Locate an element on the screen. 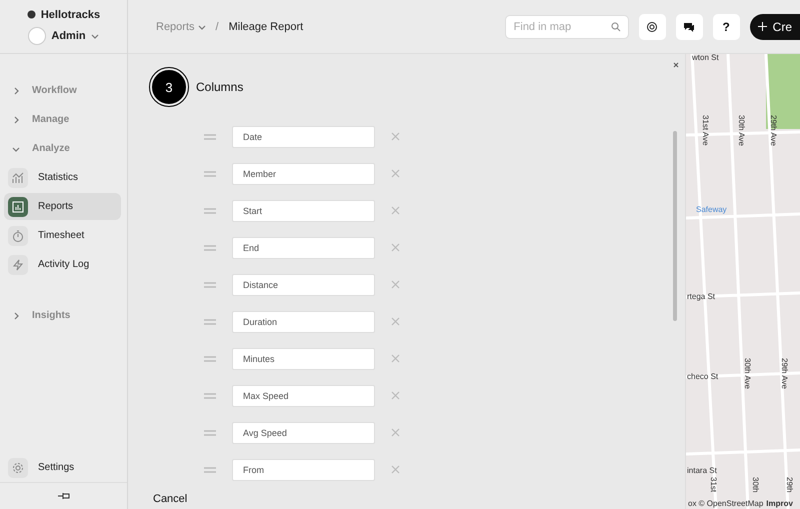 The image size is (800, 509). create-button: Cre is located at coordinates (775, 27).